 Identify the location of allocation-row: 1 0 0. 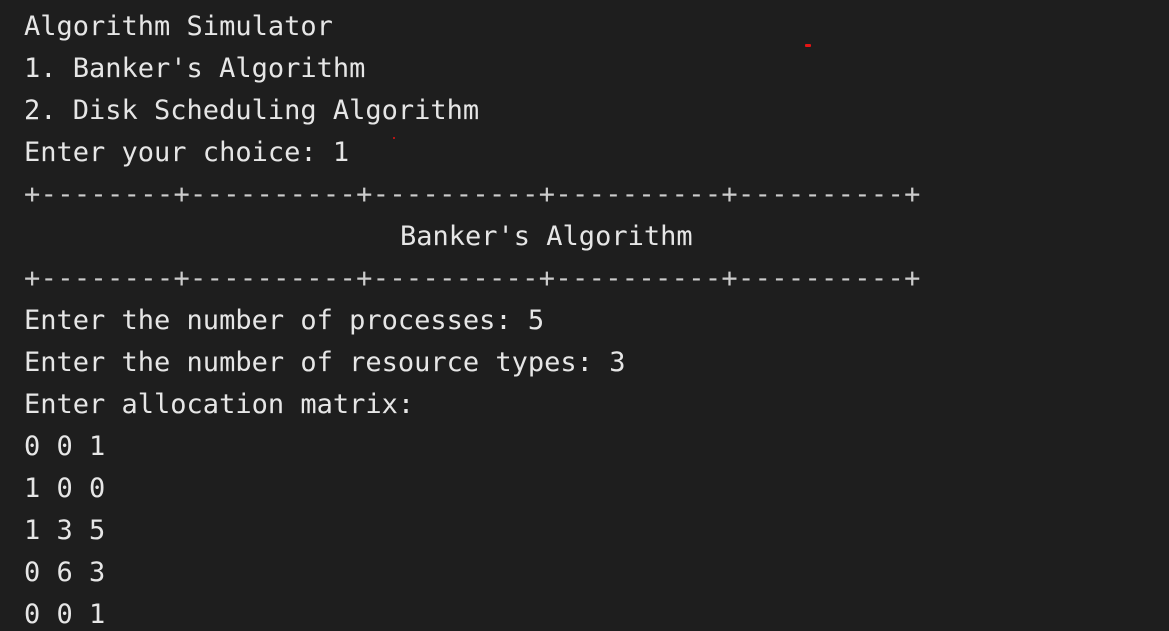
(65, 488).